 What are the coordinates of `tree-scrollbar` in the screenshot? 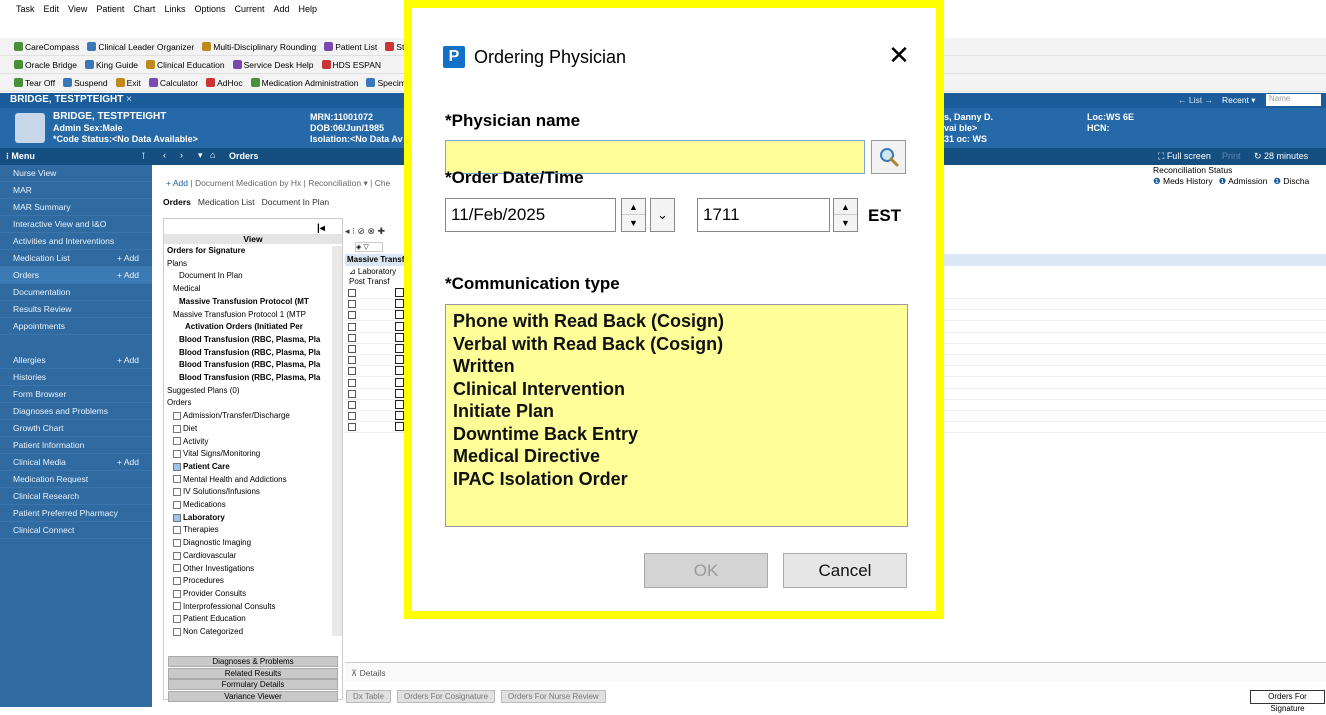 It's located at (337, 441).